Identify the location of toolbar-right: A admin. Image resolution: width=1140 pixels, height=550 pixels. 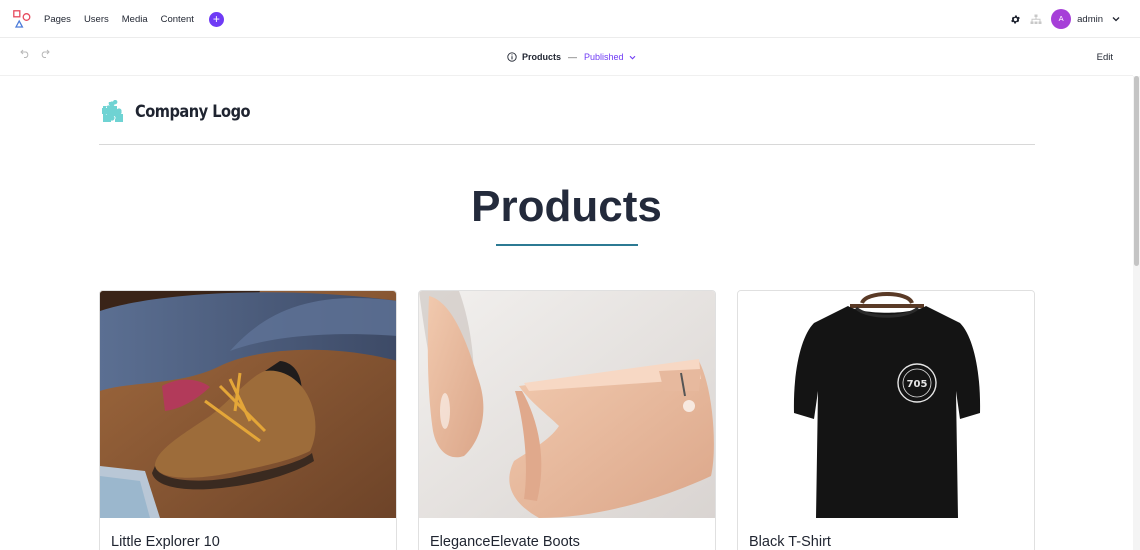
(1065, 19).